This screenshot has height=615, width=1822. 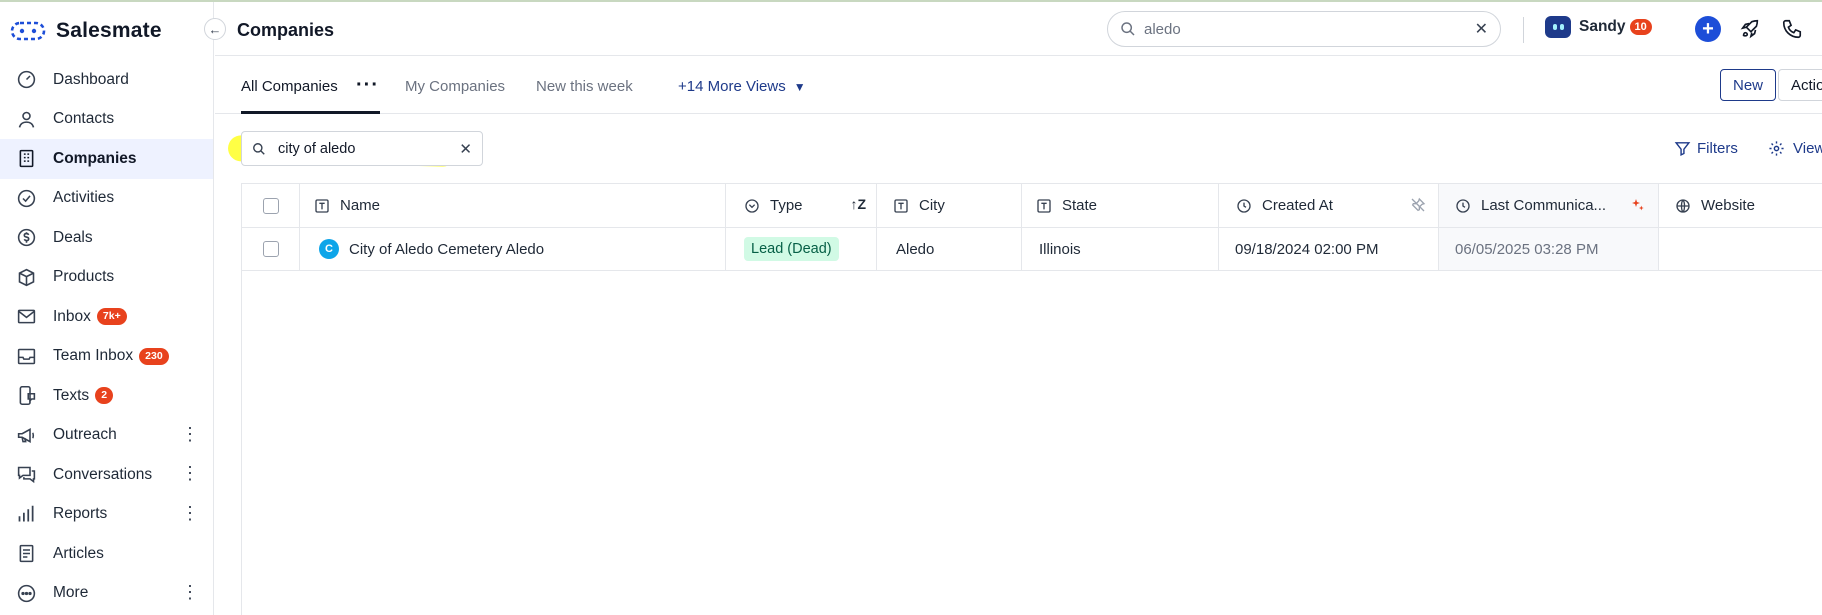 What do you see at coordinates (1481, 29) in the screenshot?
I see `clear-search-icon: ✕` at bounding box center [1481, 29].